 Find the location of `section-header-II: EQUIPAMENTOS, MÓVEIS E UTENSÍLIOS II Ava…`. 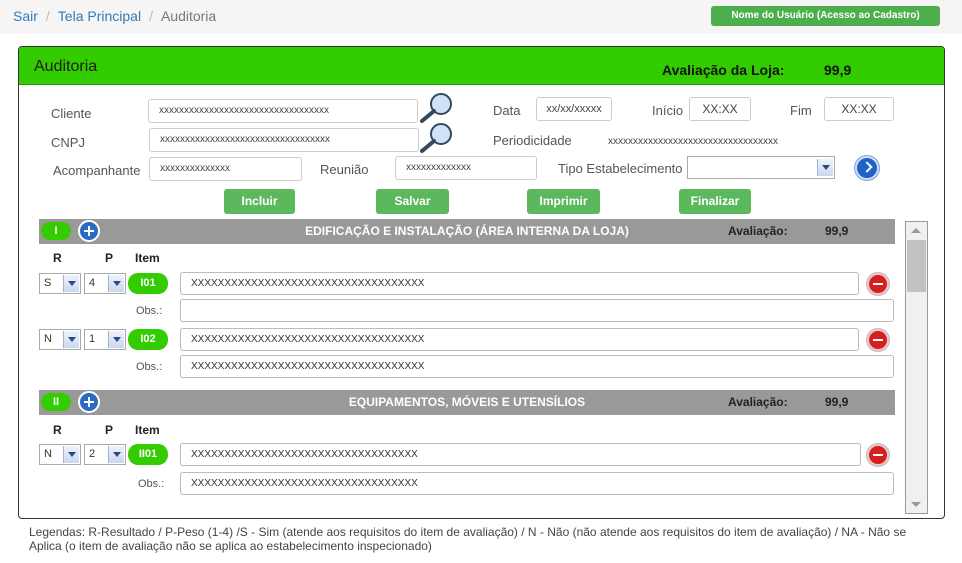

section-header-II: EQUIPAMENTOS, MÓVEIS E UTENSÍLIOS II Ava… is located at coordinates (467, 402).